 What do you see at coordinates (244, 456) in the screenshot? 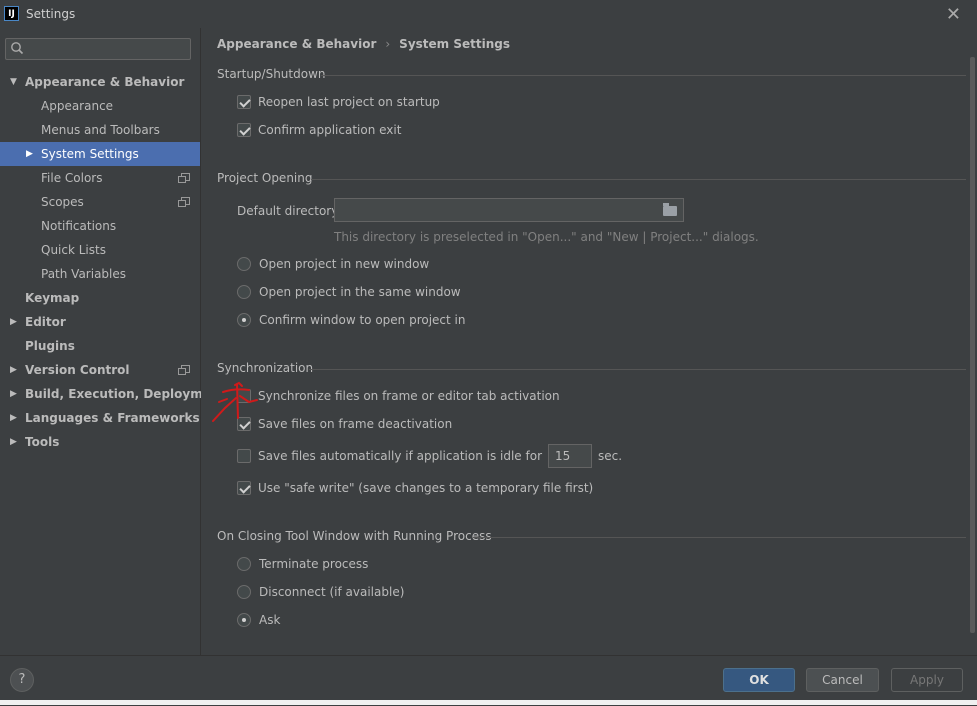
I see `save-when-idle-checkbox` at bounding box center [244, 456].